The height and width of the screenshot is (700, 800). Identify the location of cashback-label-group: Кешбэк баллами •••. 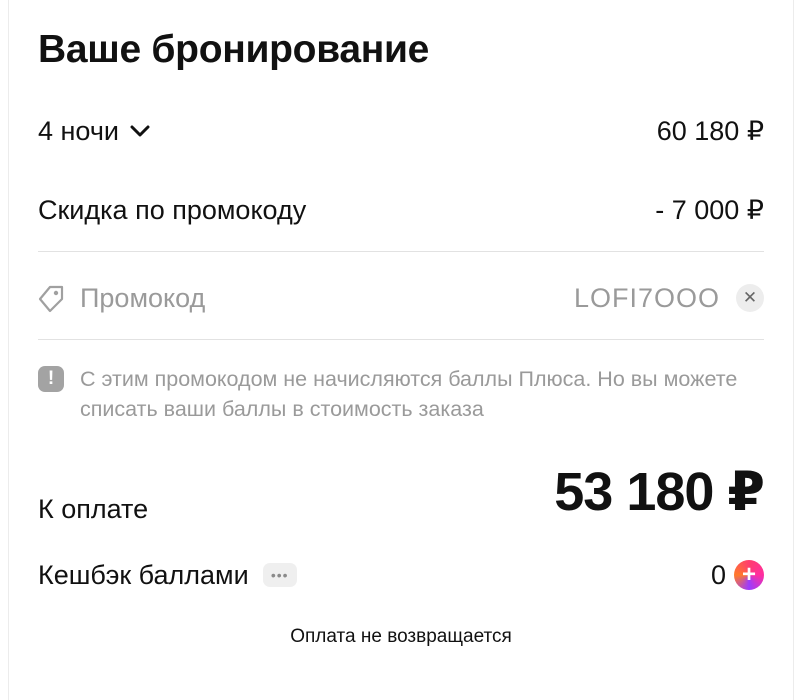
(167, 575).